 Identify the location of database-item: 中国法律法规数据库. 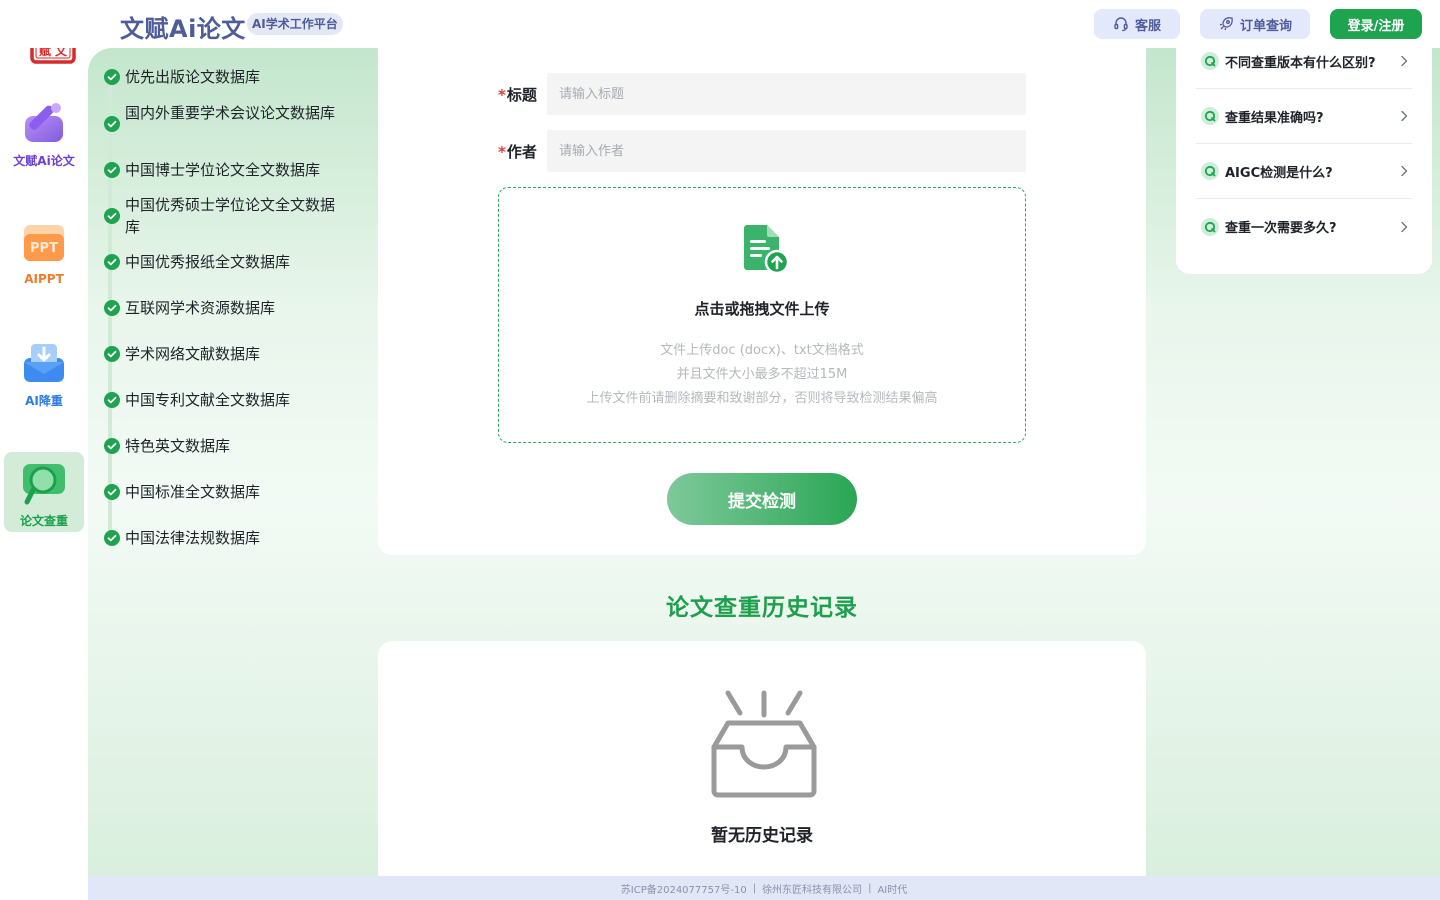
(224, 538).